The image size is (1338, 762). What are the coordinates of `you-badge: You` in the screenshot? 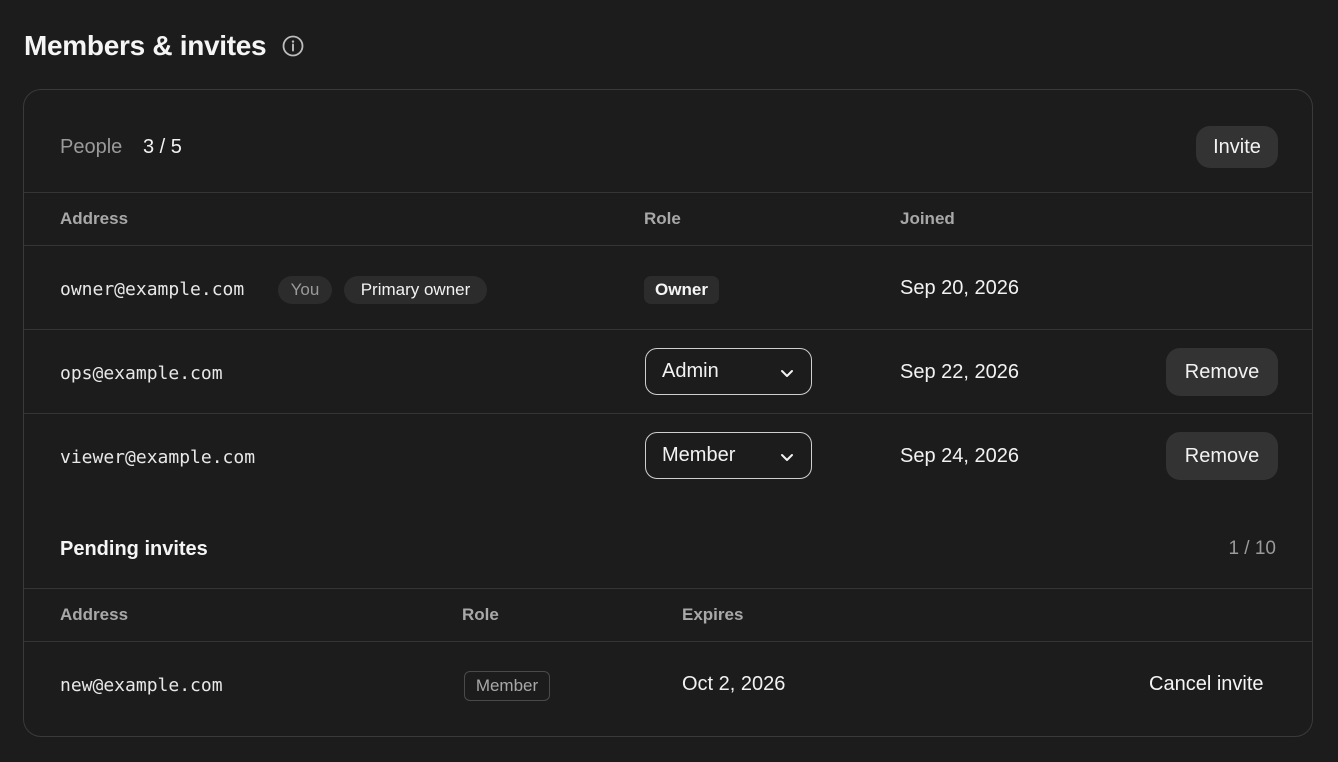 It's located at (305, 290).